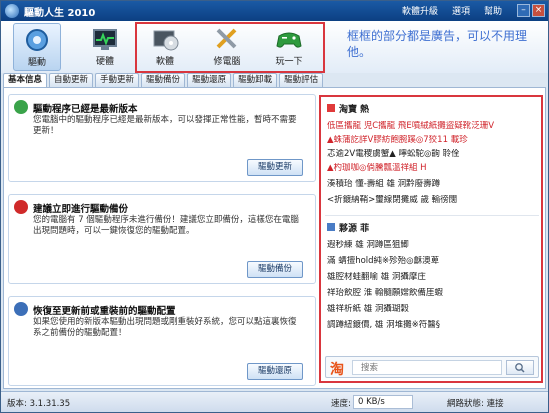 This screenshot has width=549, height=413. I want to click on speed-value: 0 KB/s, so click(383, 402).